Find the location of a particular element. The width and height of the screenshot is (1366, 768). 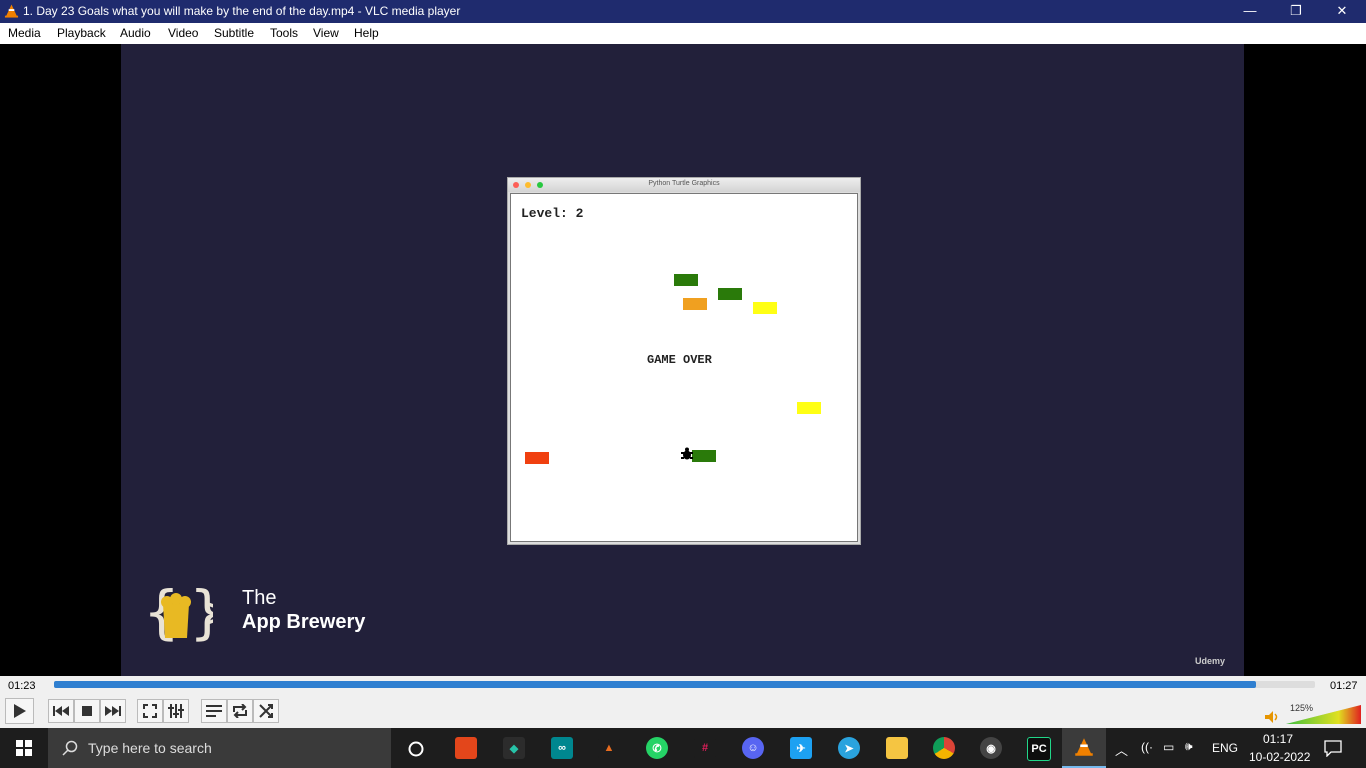

seek-progress is located at coordinates (655, 684).